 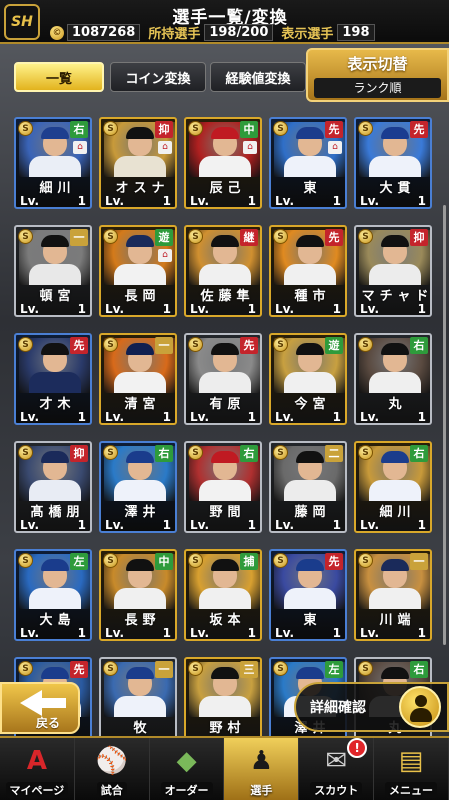 What do you see at coordinates (308, 163) in the screenshot?
I see `player-card: S 先 ⌂ 東 Lv. 1` at bounding box center [308, 163].